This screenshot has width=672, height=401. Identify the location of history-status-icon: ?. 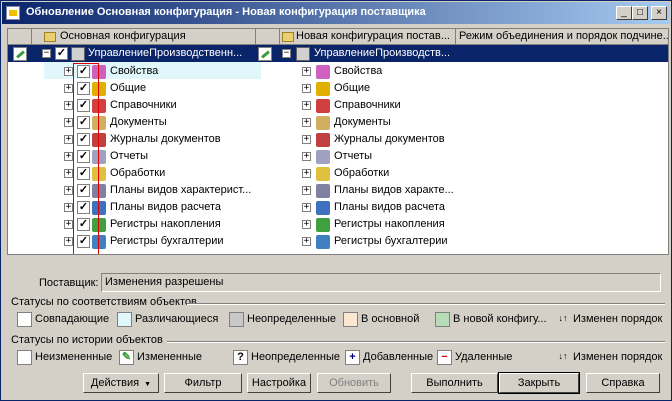
(240, 357).